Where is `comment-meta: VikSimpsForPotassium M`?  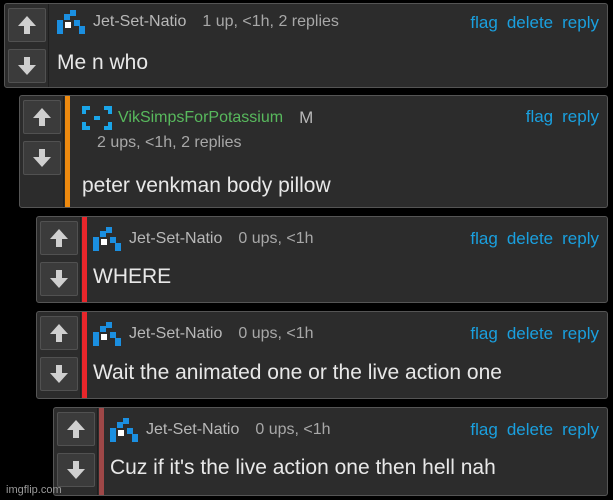 comment-meta: VikSimpsForPotassium M is located at coordinates (197, 118).